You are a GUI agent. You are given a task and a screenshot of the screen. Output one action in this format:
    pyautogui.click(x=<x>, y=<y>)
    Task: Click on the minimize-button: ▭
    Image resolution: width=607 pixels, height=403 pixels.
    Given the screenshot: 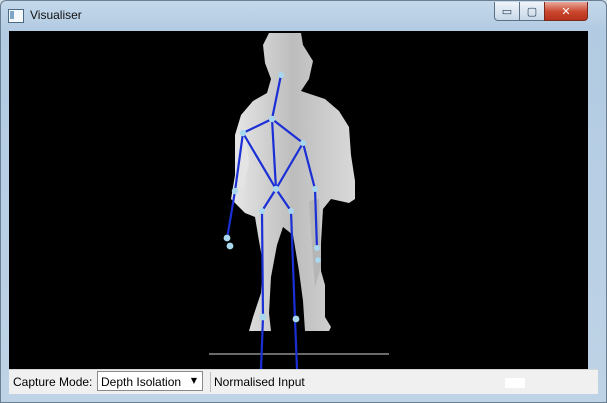 What is the action you would take?
    pyautogui.click(x=507, y=11)
    